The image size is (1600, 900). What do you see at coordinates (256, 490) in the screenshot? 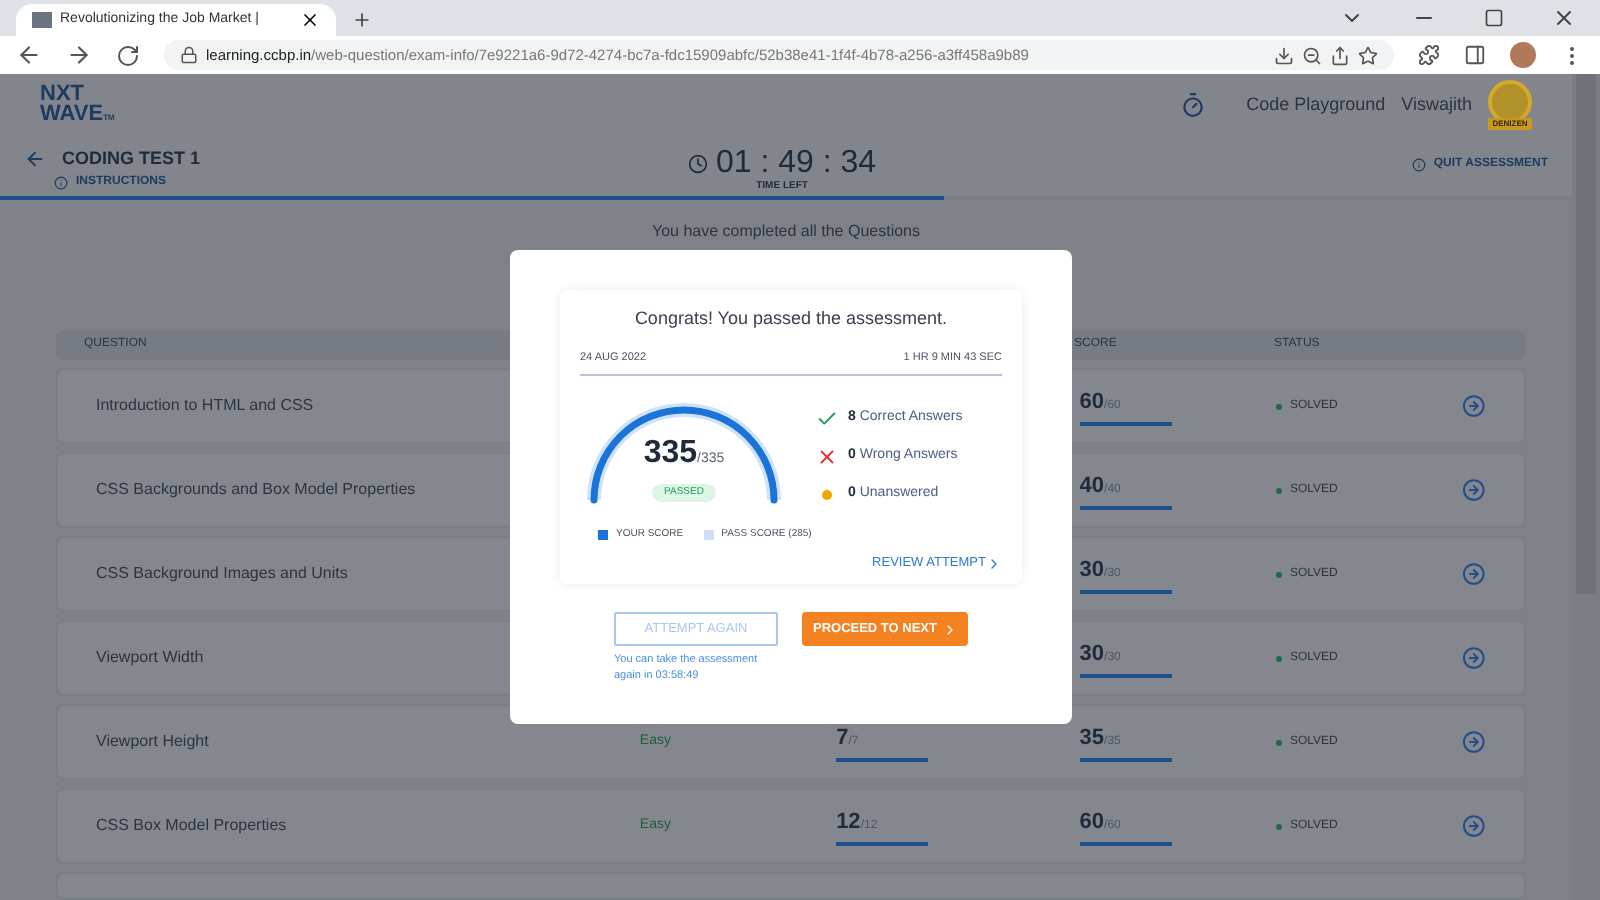
I see `question-title: CSS Backgrounds and Box Model Properties` at bounding box center [256, 490].